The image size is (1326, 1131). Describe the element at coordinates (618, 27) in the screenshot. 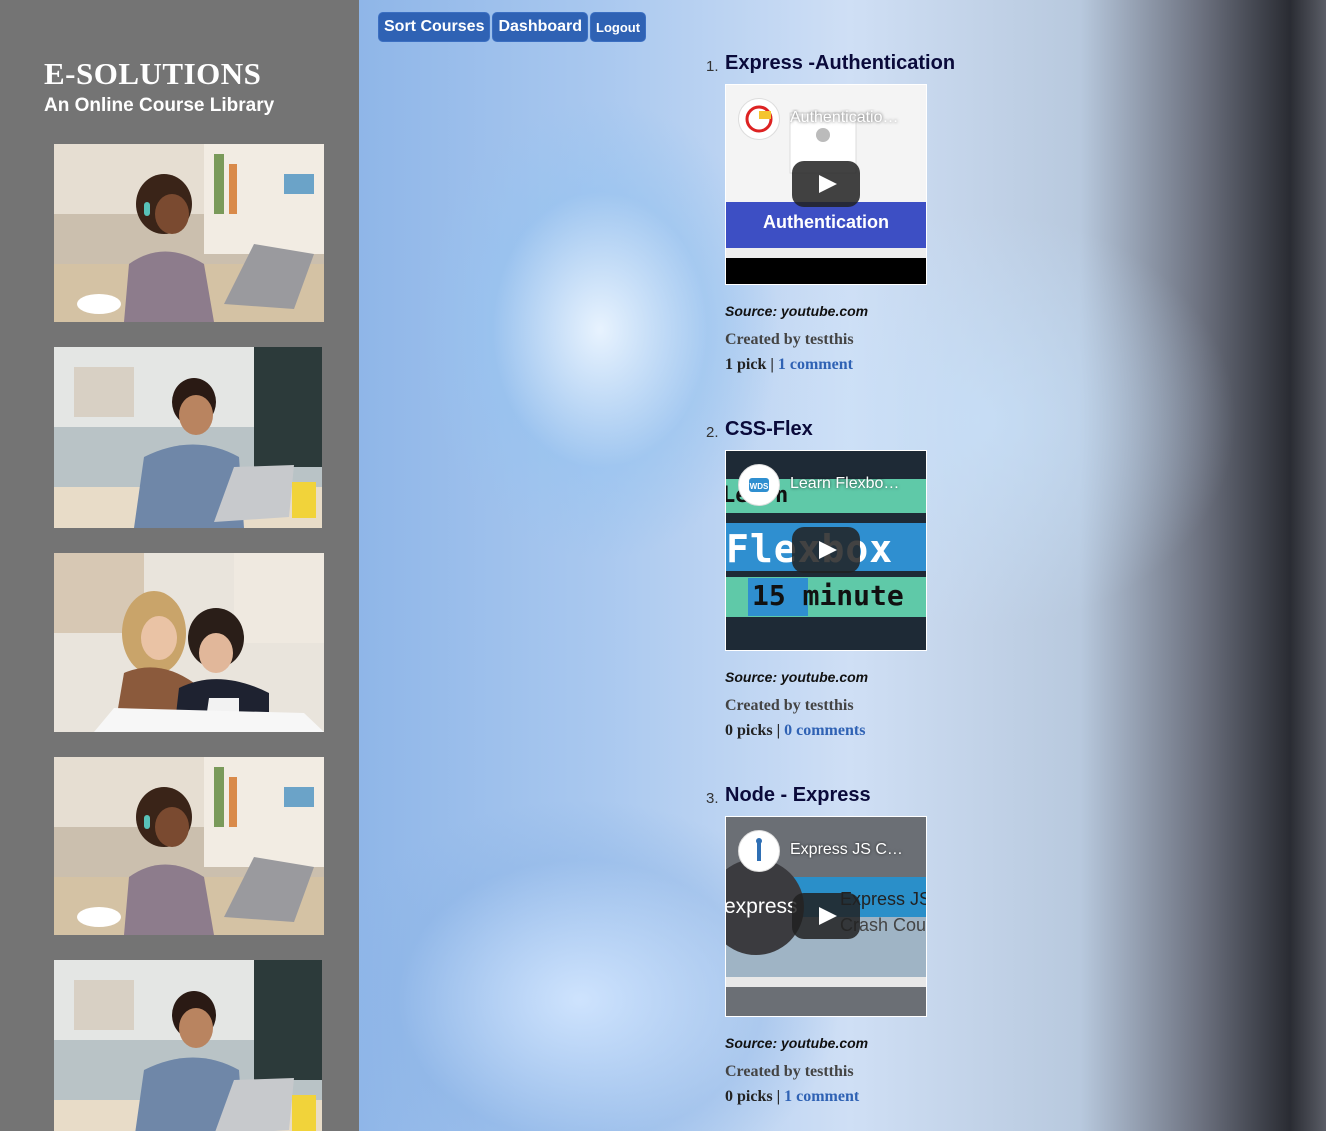

I see `logout-button: Logout` at that location.